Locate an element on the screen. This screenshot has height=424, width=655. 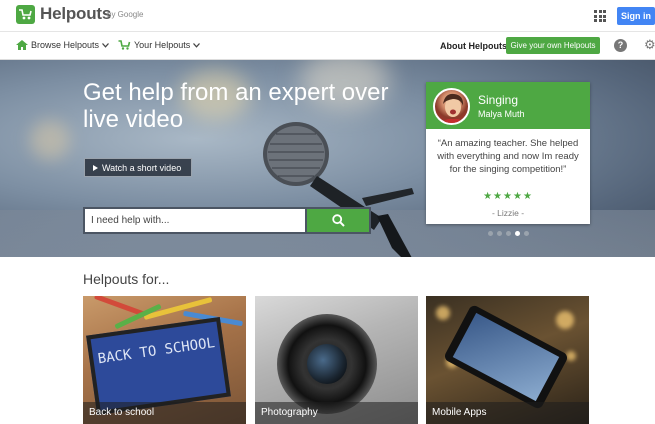
testimonial-expert-name: Malya Muth is located at coordinates (501, 114).